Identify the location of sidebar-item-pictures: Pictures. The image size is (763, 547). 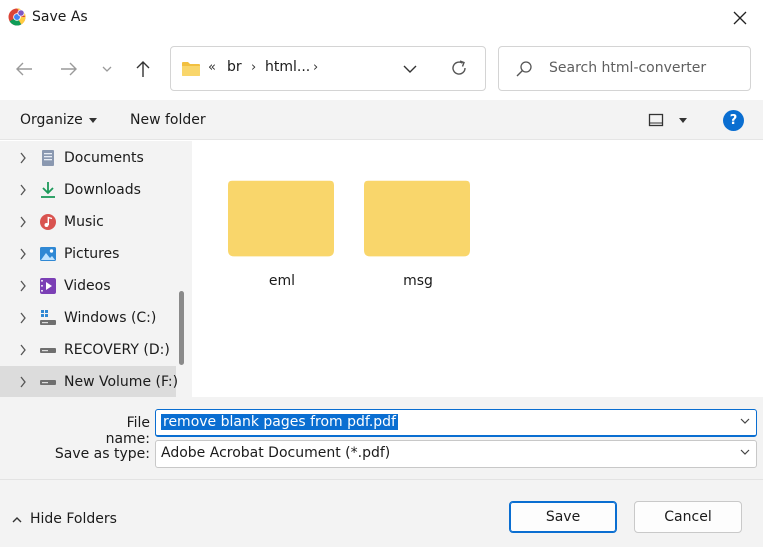
(88, 254).